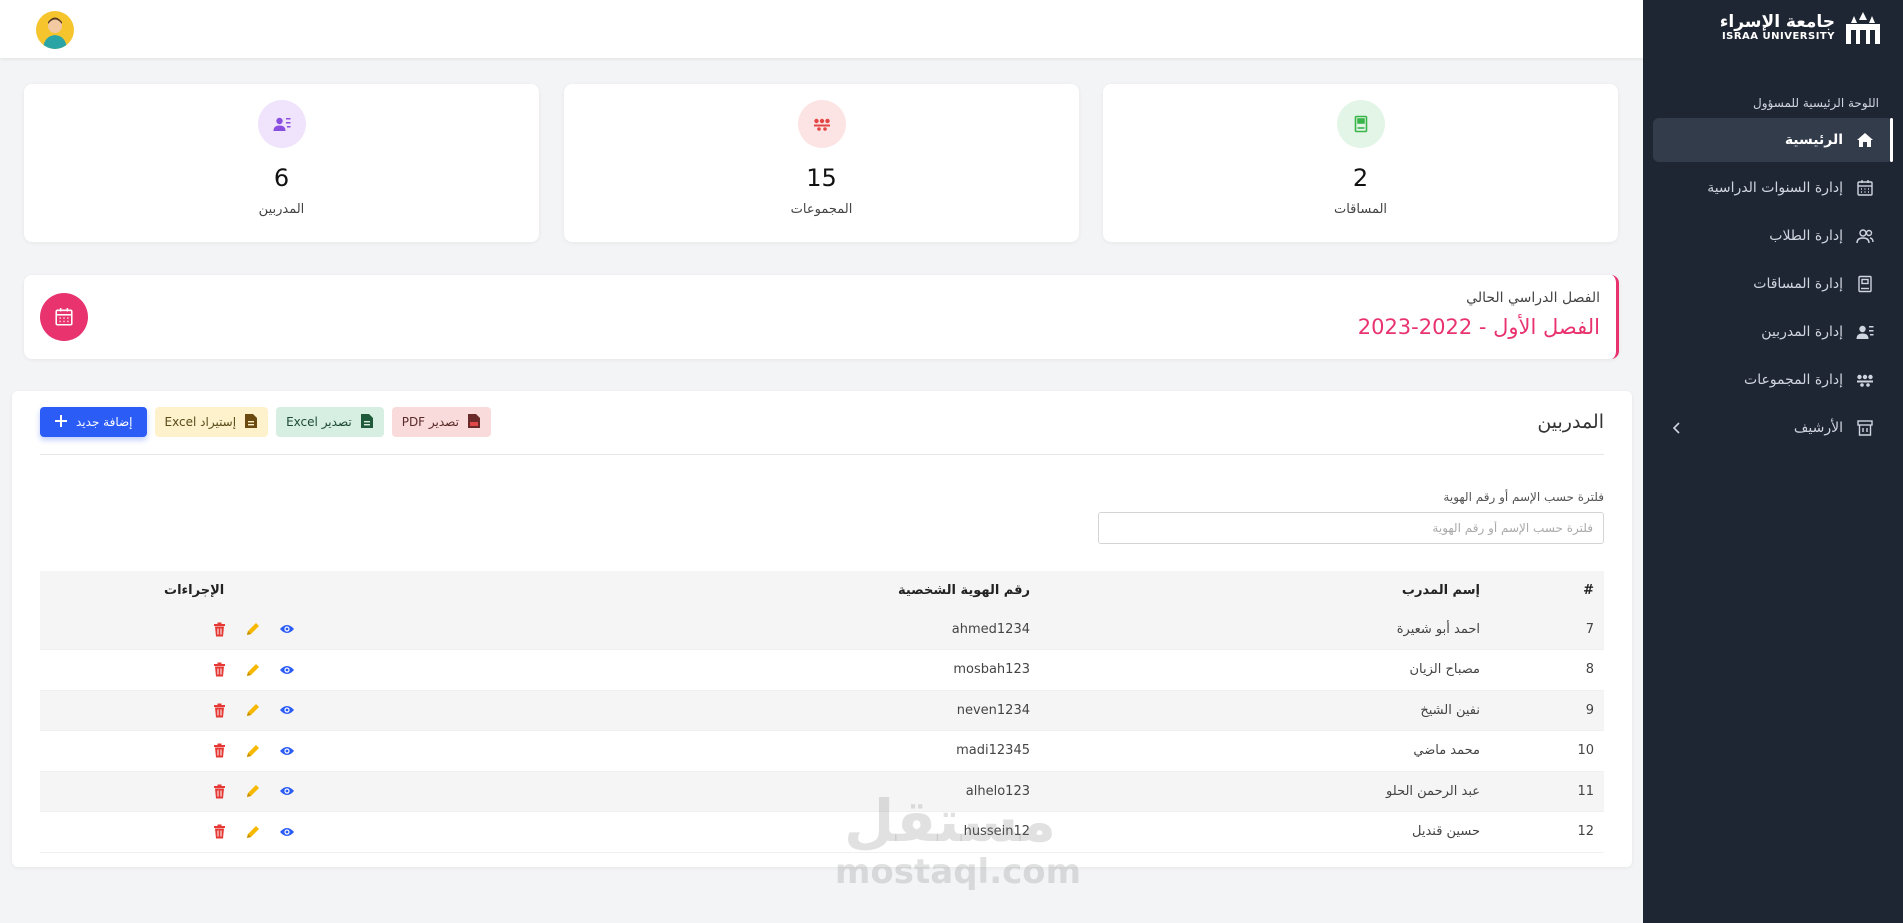 The height and width of the screenshot is (923, 1903). I want to click on stat-value: 15, so click(821, 178).